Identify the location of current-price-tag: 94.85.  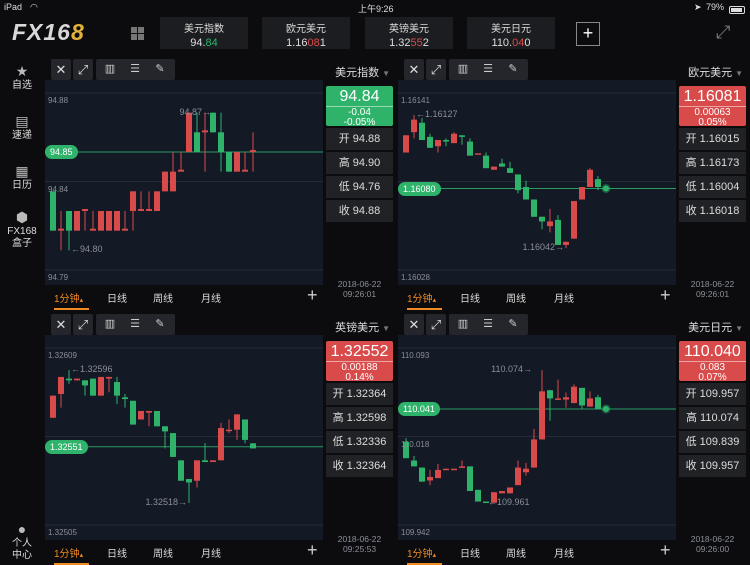
(61, 152).